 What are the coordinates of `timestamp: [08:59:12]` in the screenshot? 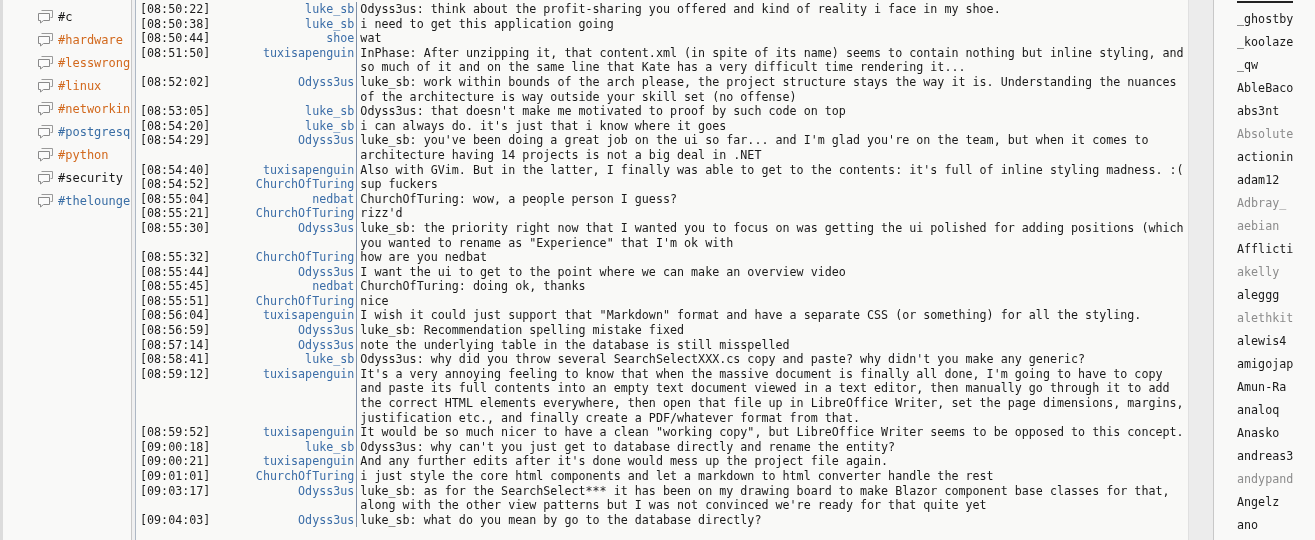 It's located at (175, 374).